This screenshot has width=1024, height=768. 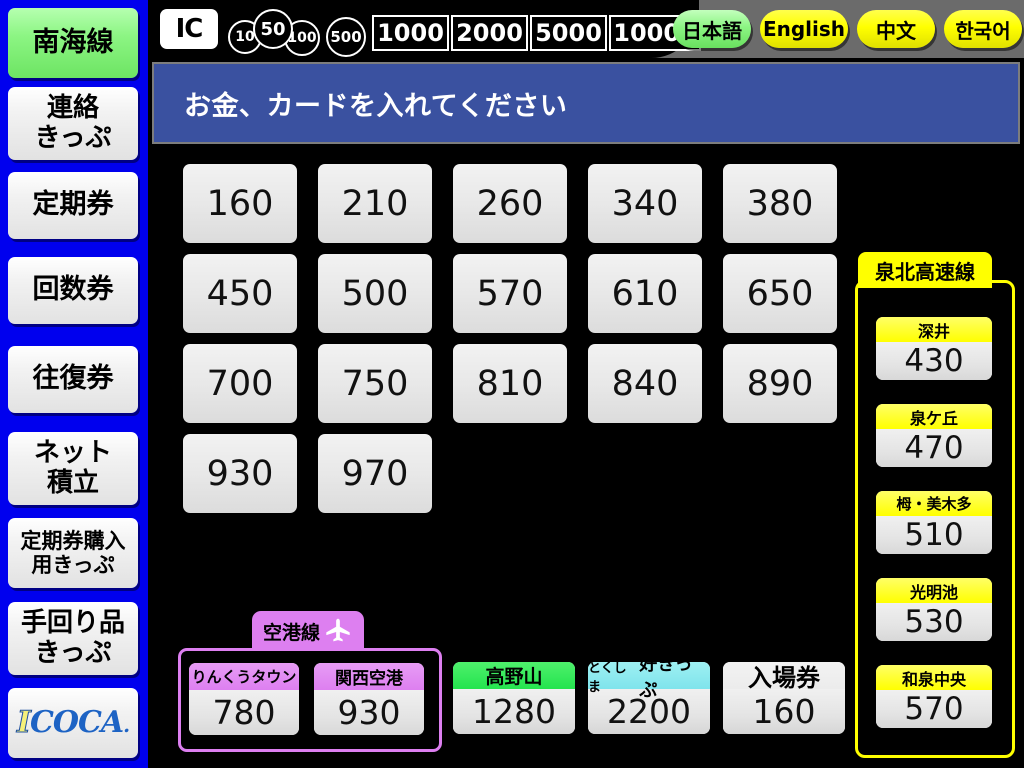 I want to click on station-button-toga-mikita: 栂・美木多 510, so click(x=934, y=522).